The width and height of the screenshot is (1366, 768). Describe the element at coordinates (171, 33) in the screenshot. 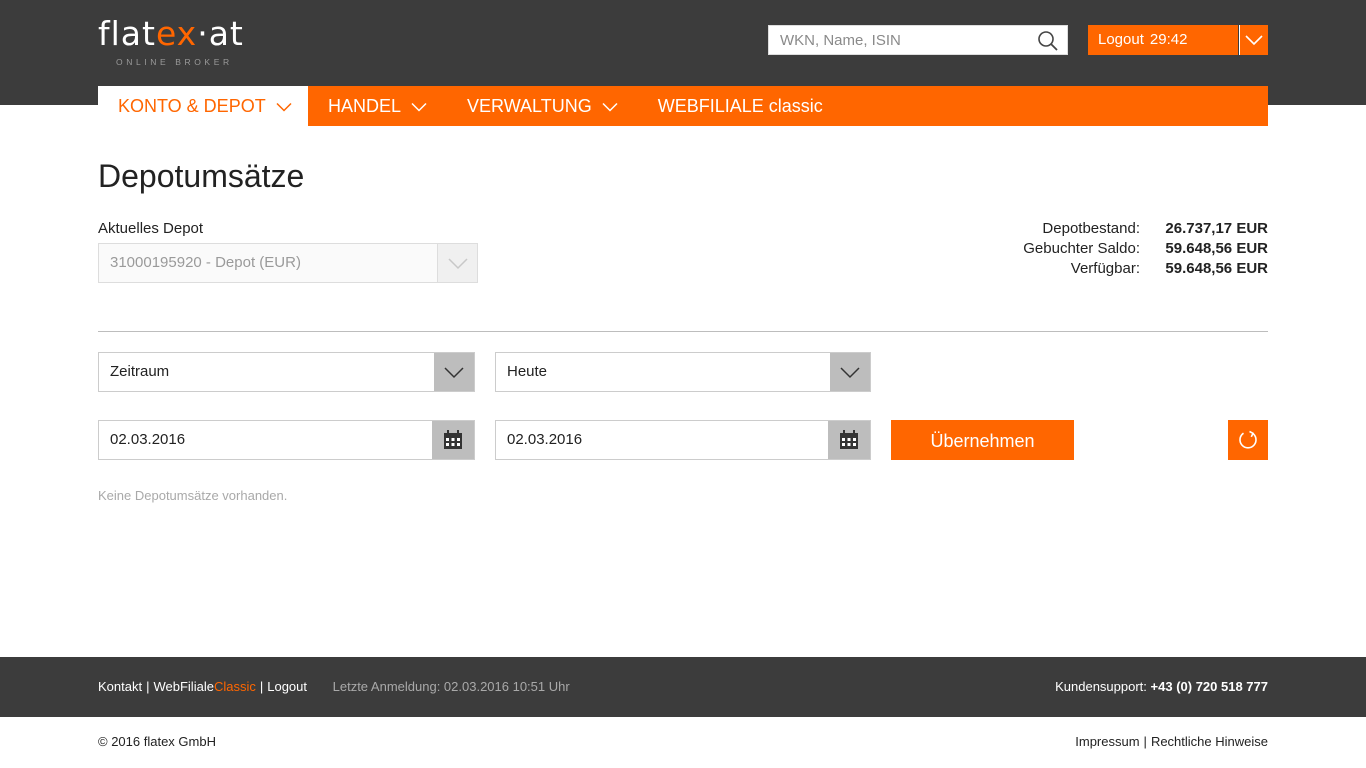

I see `logo-wordmark: flatex·at` at that location.